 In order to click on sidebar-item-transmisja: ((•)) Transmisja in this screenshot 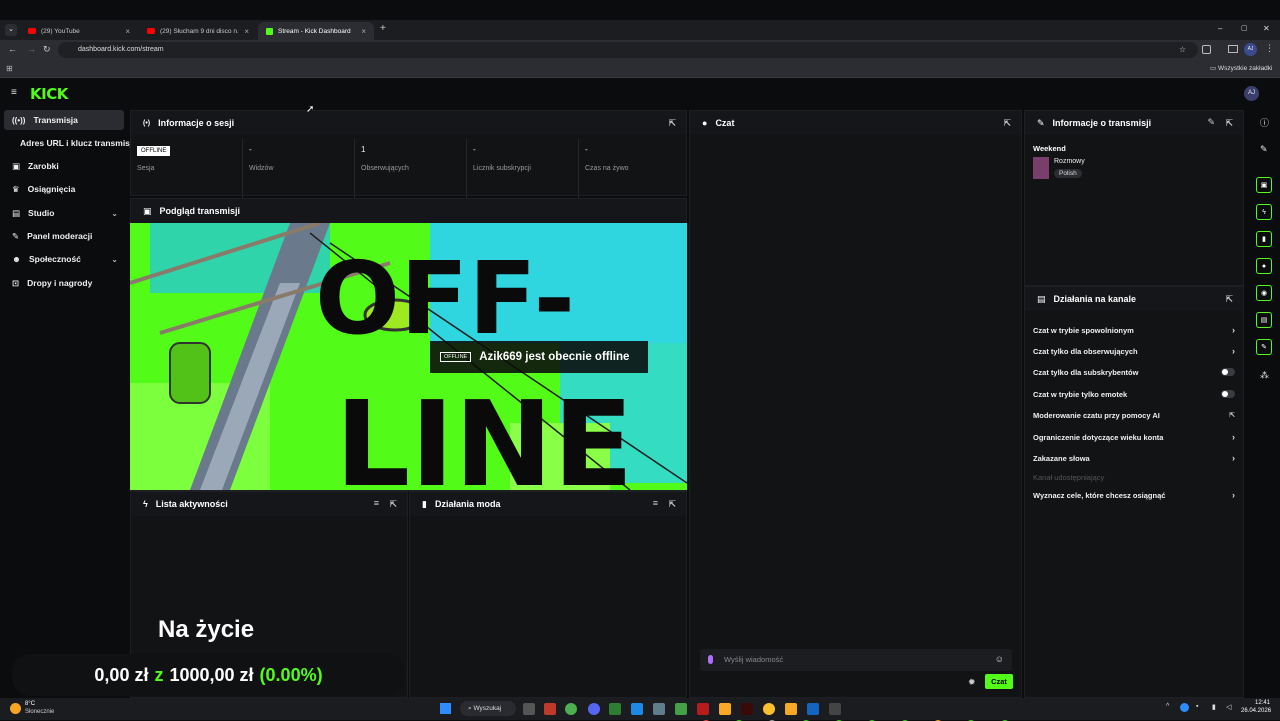, I will do `click(64, 120)`.